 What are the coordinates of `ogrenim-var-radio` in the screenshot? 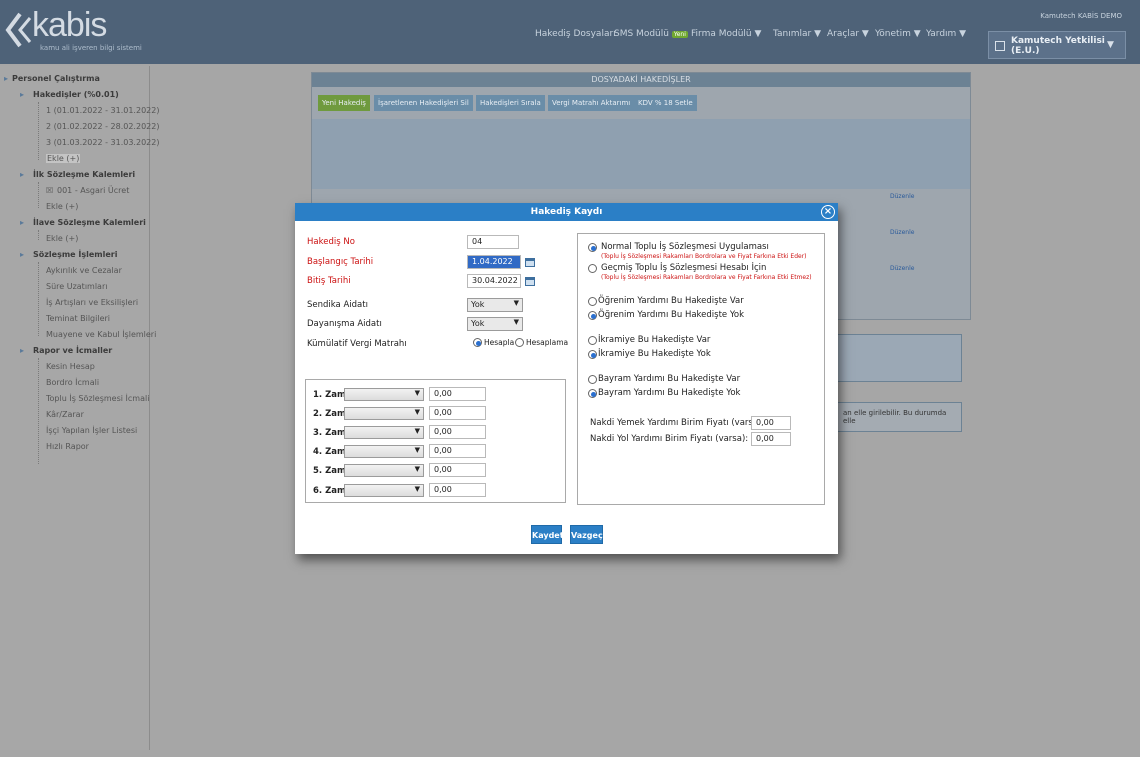 It's located at (592, 301).